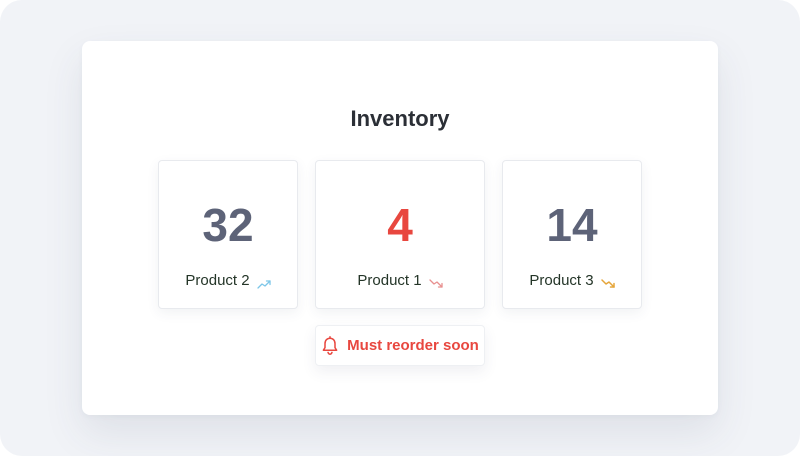 The image size is (800, 456). I want to click on stock-count: 4, so click(400, 225).